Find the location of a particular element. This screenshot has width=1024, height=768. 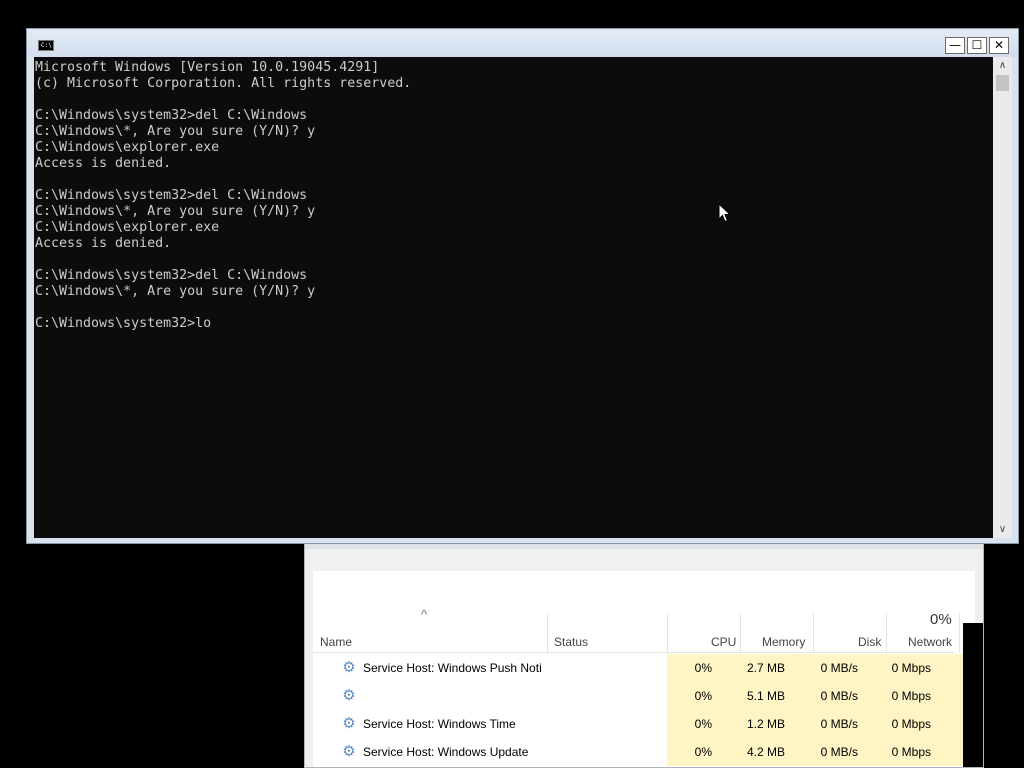

vertical-scrollbar: ∧ ∨ is located at coordinates (1002, 297).